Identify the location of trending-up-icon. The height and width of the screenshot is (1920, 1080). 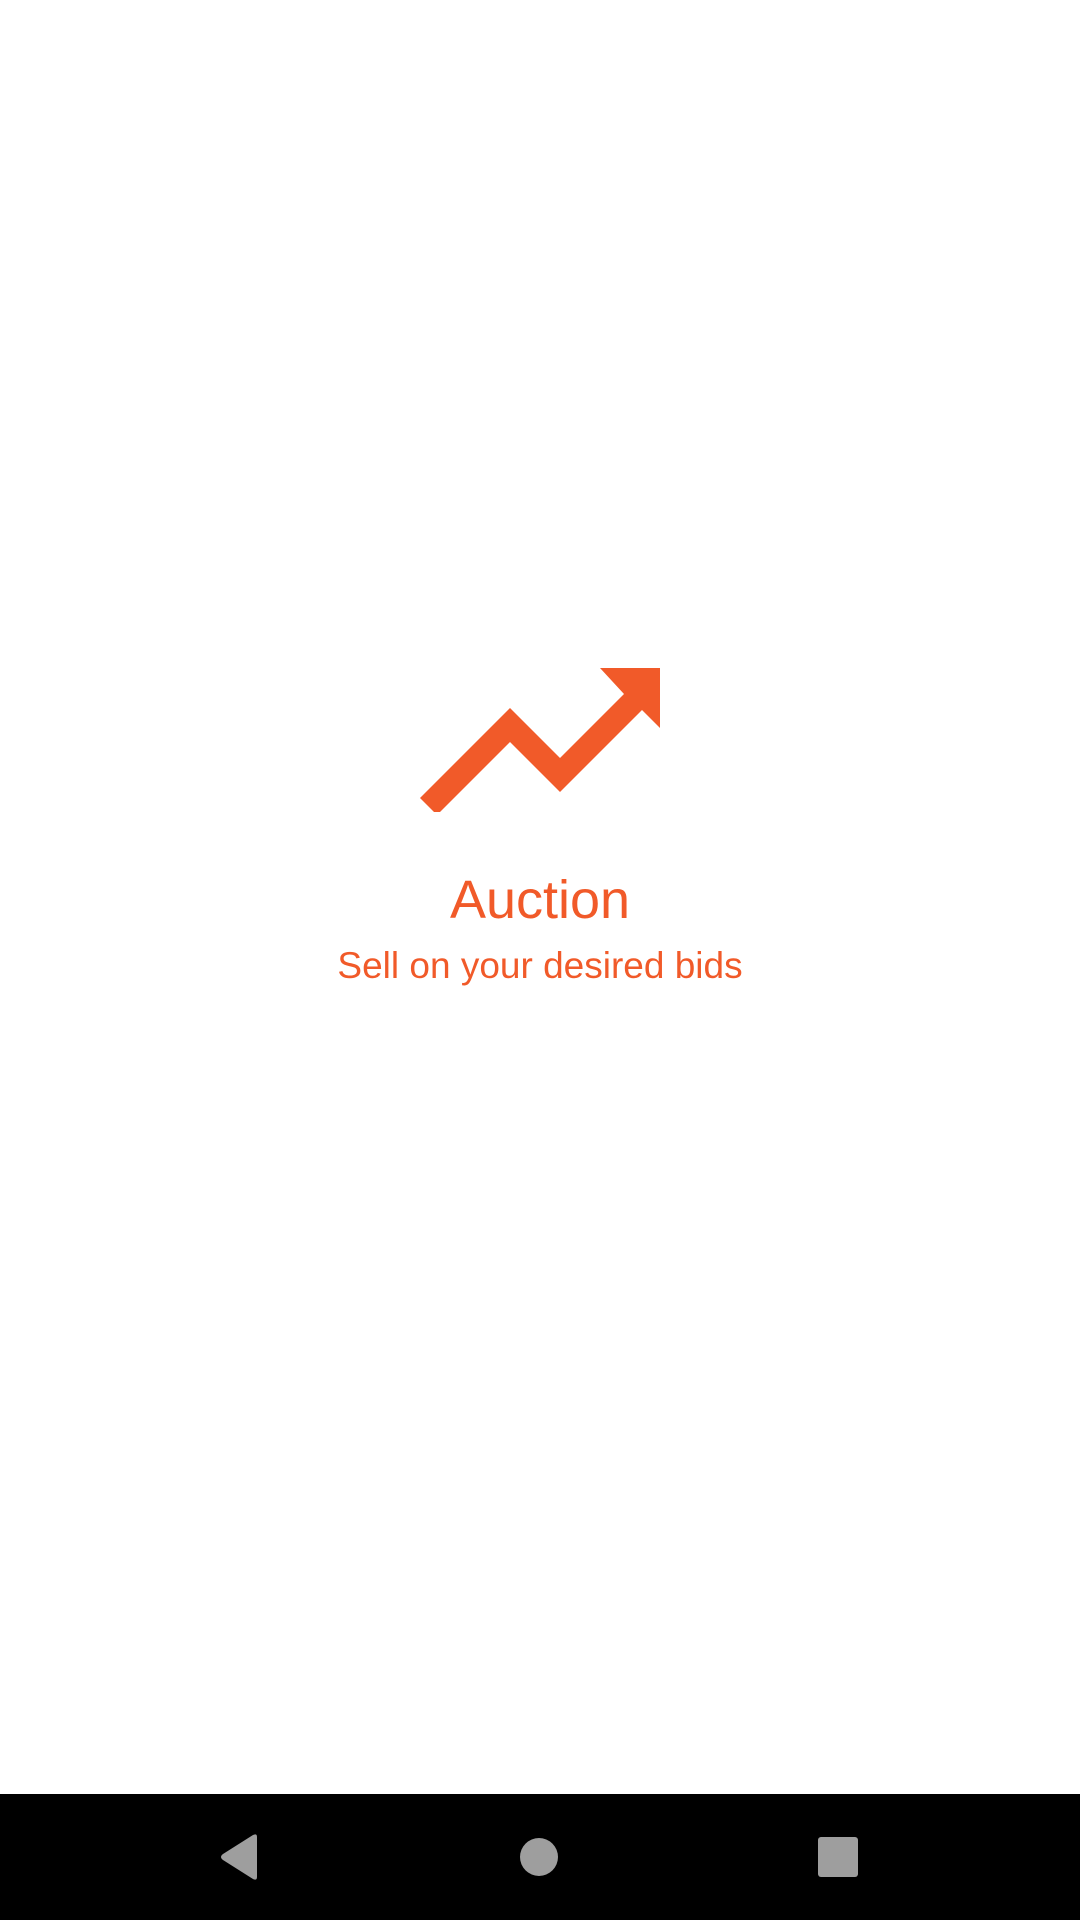
(540, 740).